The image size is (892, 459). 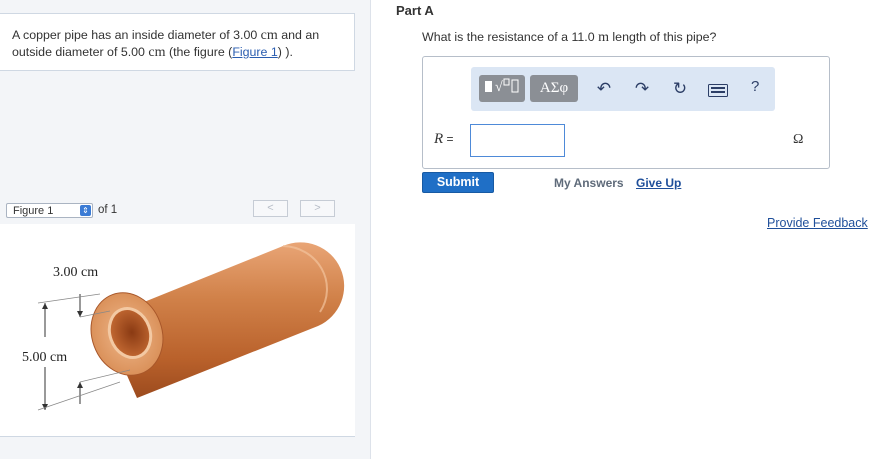 What do you see at coordinates (254, 52) in the screenshot?
I see `figure-link: Figure 1` at bounding box center [254, 52].